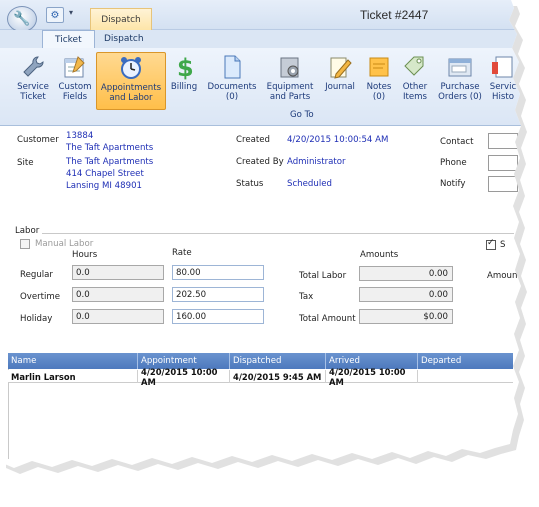 This screenshot has height=507, width=539. Describe the element at coordinates (104, 186) in the screenshot. I see `site-address-line2: Lansing MI 48901` at that location.